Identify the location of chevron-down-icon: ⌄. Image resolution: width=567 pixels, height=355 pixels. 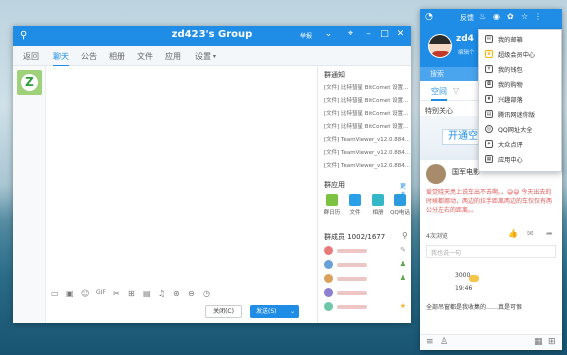
(328, 34).